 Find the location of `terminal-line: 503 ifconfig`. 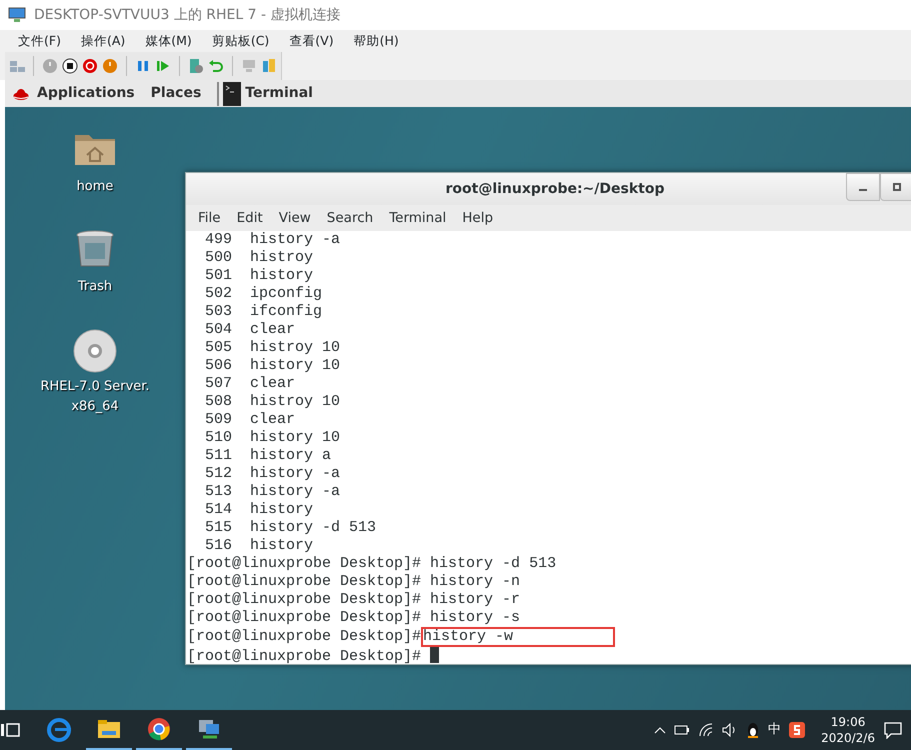

terminal-line: 503 ifconfig is located at coordinates (263, 311).